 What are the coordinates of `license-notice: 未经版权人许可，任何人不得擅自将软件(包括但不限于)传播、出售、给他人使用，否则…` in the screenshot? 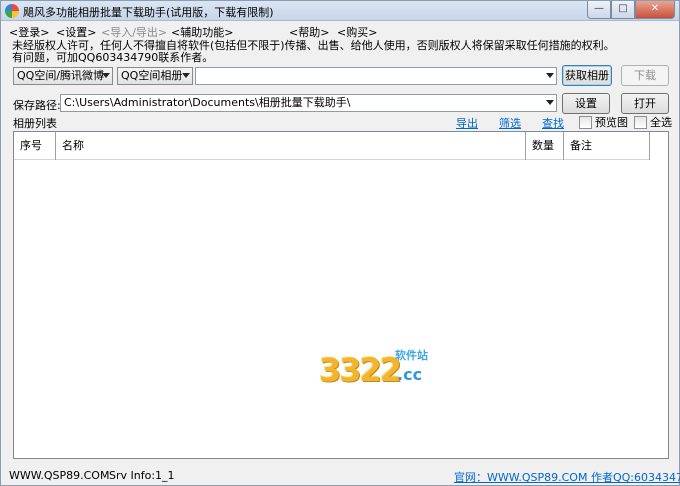 It's located at (313, 52).